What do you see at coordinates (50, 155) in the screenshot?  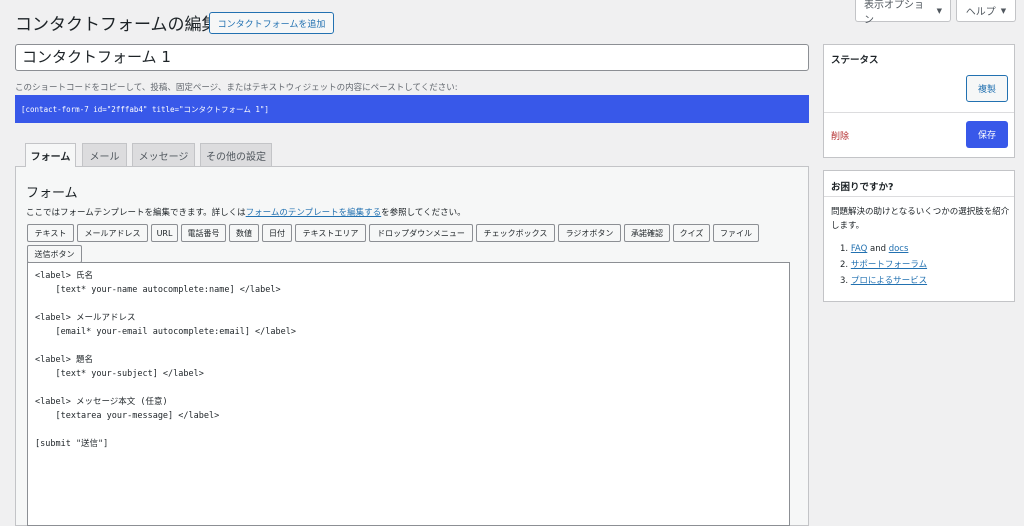 I see `tab-form: フォーム` at bounding box center [50, 155].